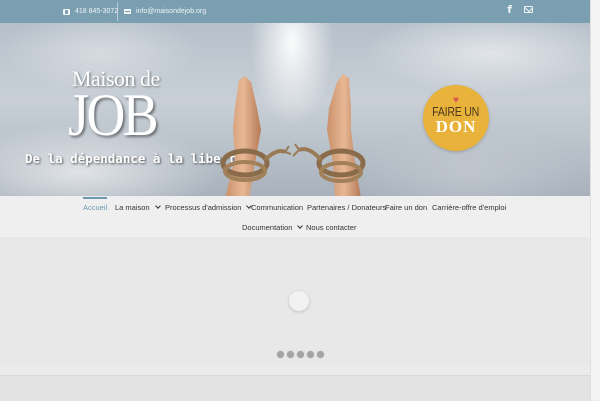 The height and width of the screenshot is (401, 600). I want to click on nav-item-label: Faire un don, so click(406, 207).